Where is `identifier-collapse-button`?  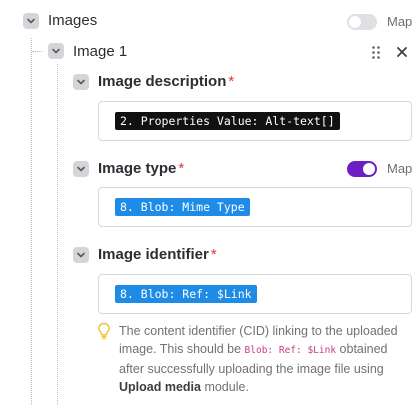
identifier-collapse-button is located at coordinates (81, 255).